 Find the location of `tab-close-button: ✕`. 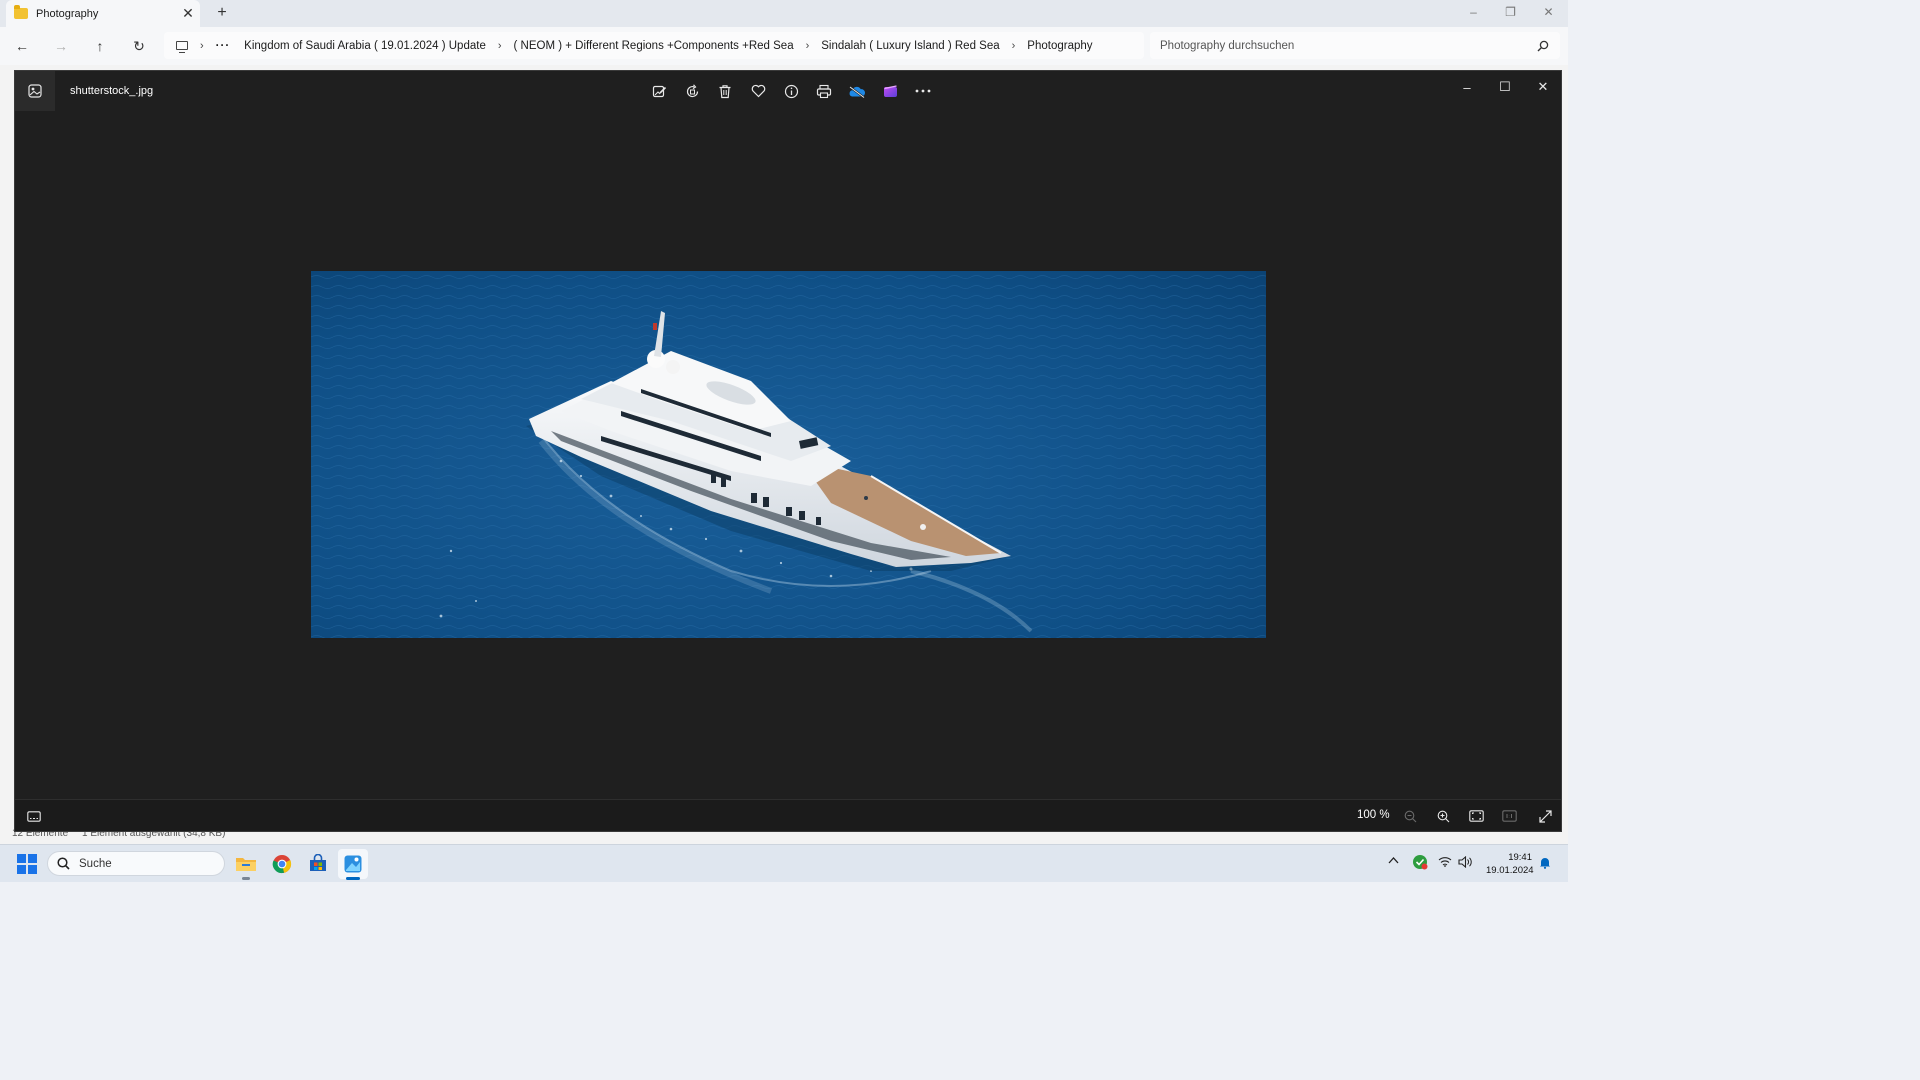

tab-close-button: ✕ is located at coordinates (188, 13).